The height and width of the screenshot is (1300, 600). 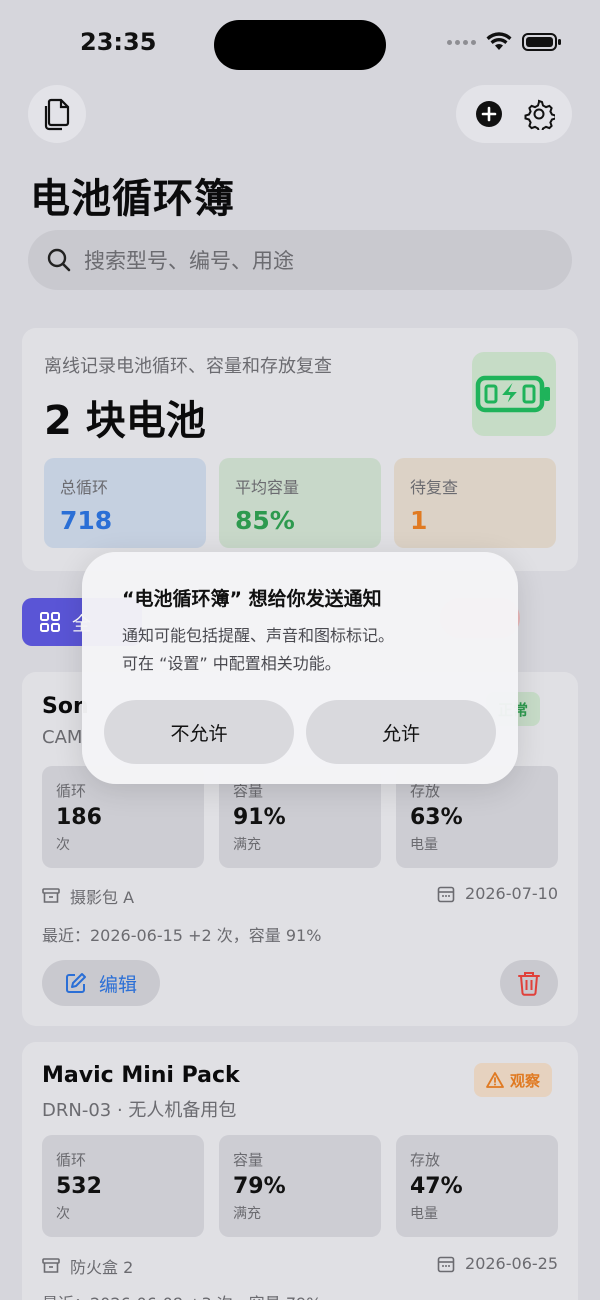 I want to click on stat-pending-review: 待复查 1, so click(x=475, y=503).